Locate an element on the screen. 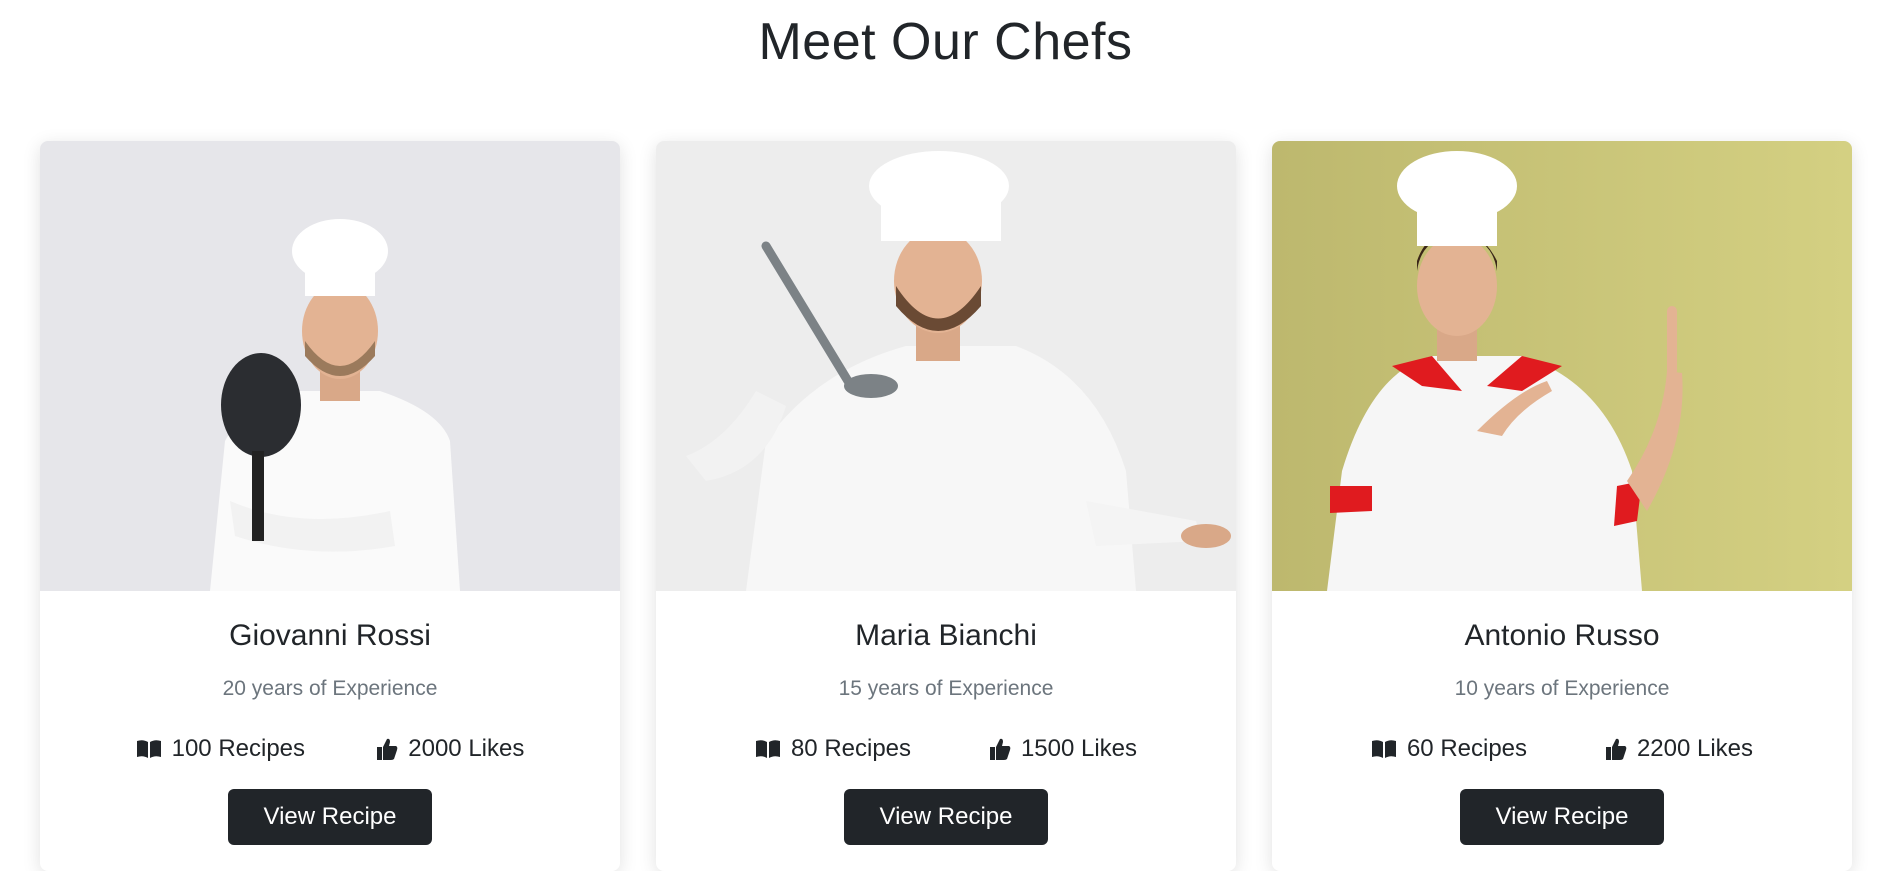 The height and width of the screenshot is (871, 1891). likes-count: 1500 Likes is located at coordinates (1079, 748).